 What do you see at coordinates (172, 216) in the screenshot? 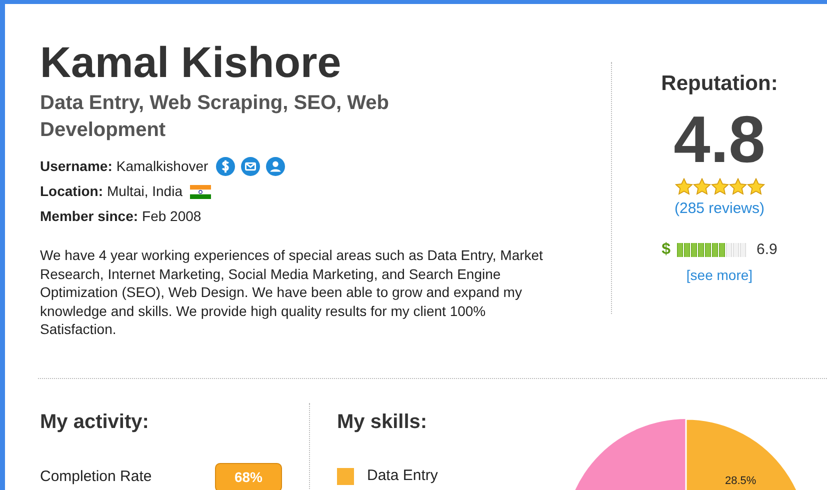
I see `field-value: Feb 2008` at bounding box center [172, 216].